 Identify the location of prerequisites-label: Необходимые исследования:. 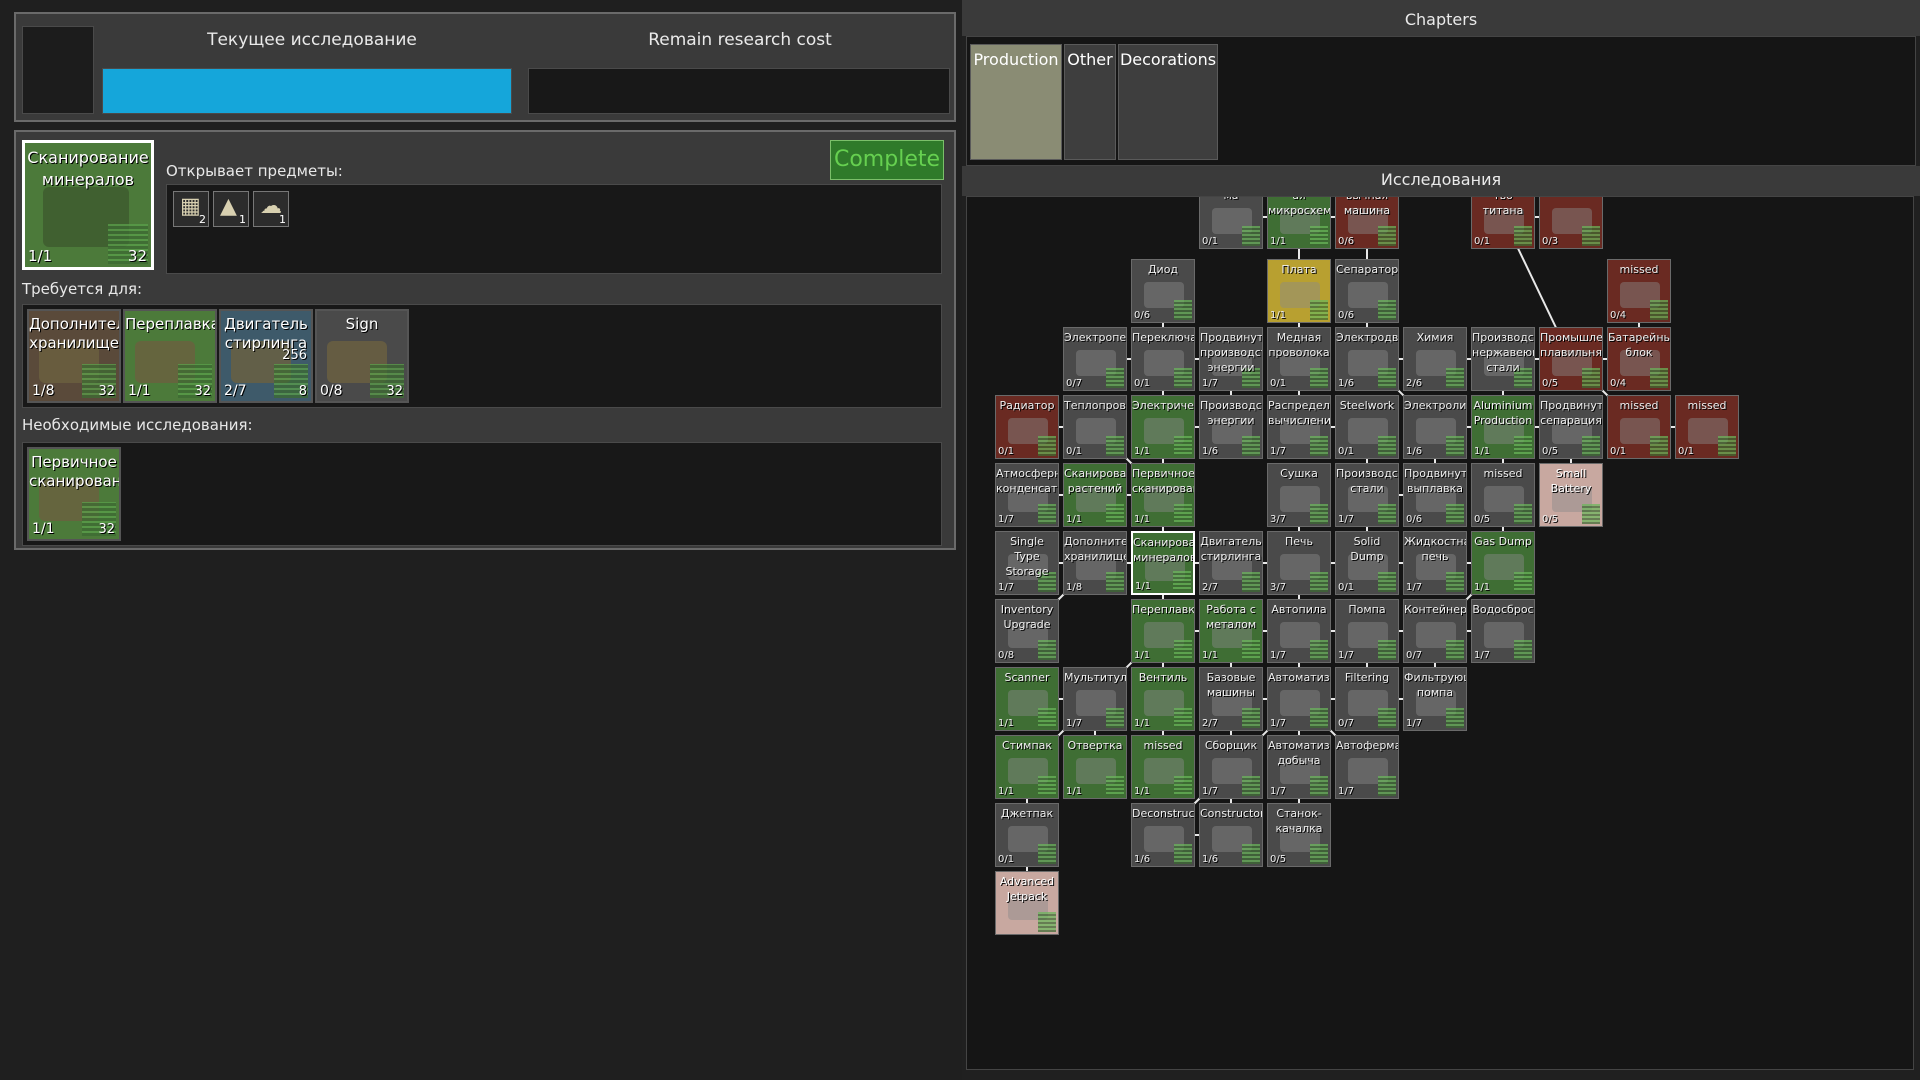
(137, 425).